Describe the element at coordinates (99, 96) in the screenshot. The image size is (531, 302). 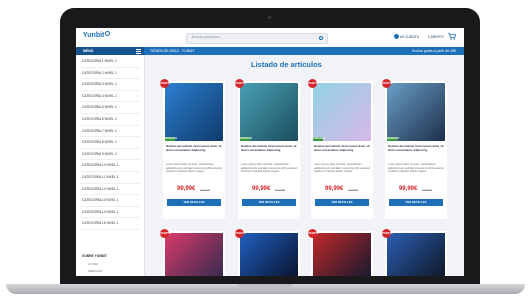
I see `sidebar-category: CATEGORÍA 4 NIVEL 1` at that location.